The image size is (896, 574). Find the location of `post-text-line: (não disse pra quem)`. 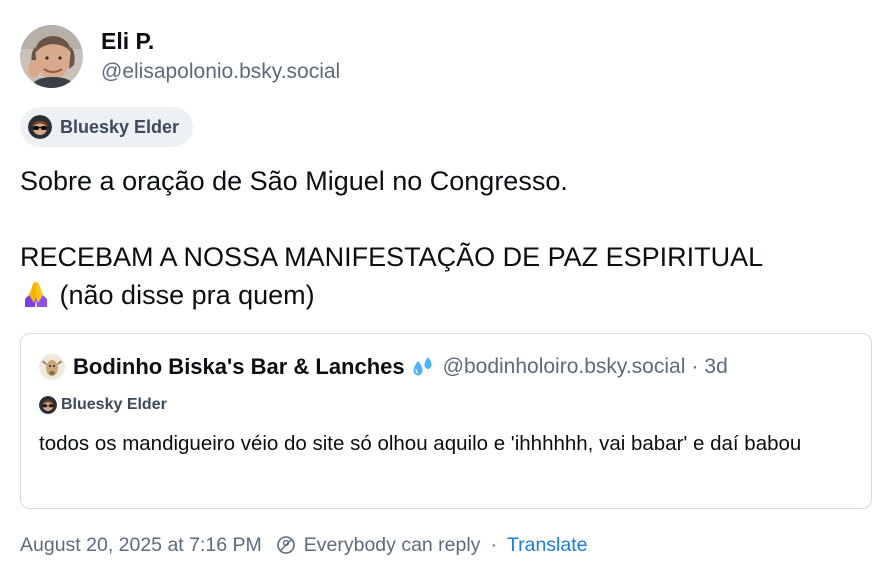

post-text-line: (não disse pra quem) is located at coordinates (445, 295).